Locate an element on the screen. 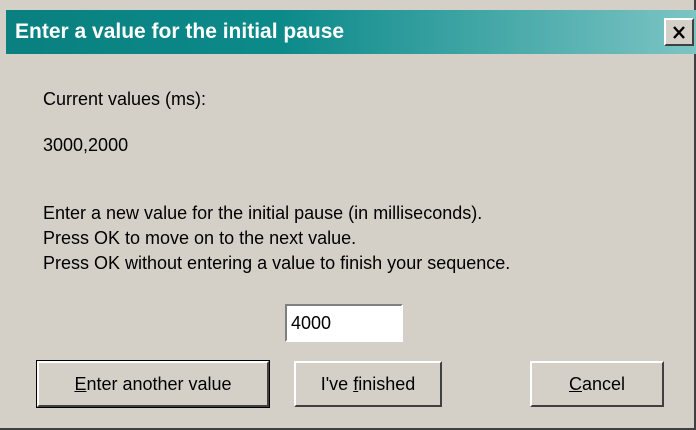 This screenshot has height=430, width=696. finished-button: I've finished is located at coordinates (368, 384).